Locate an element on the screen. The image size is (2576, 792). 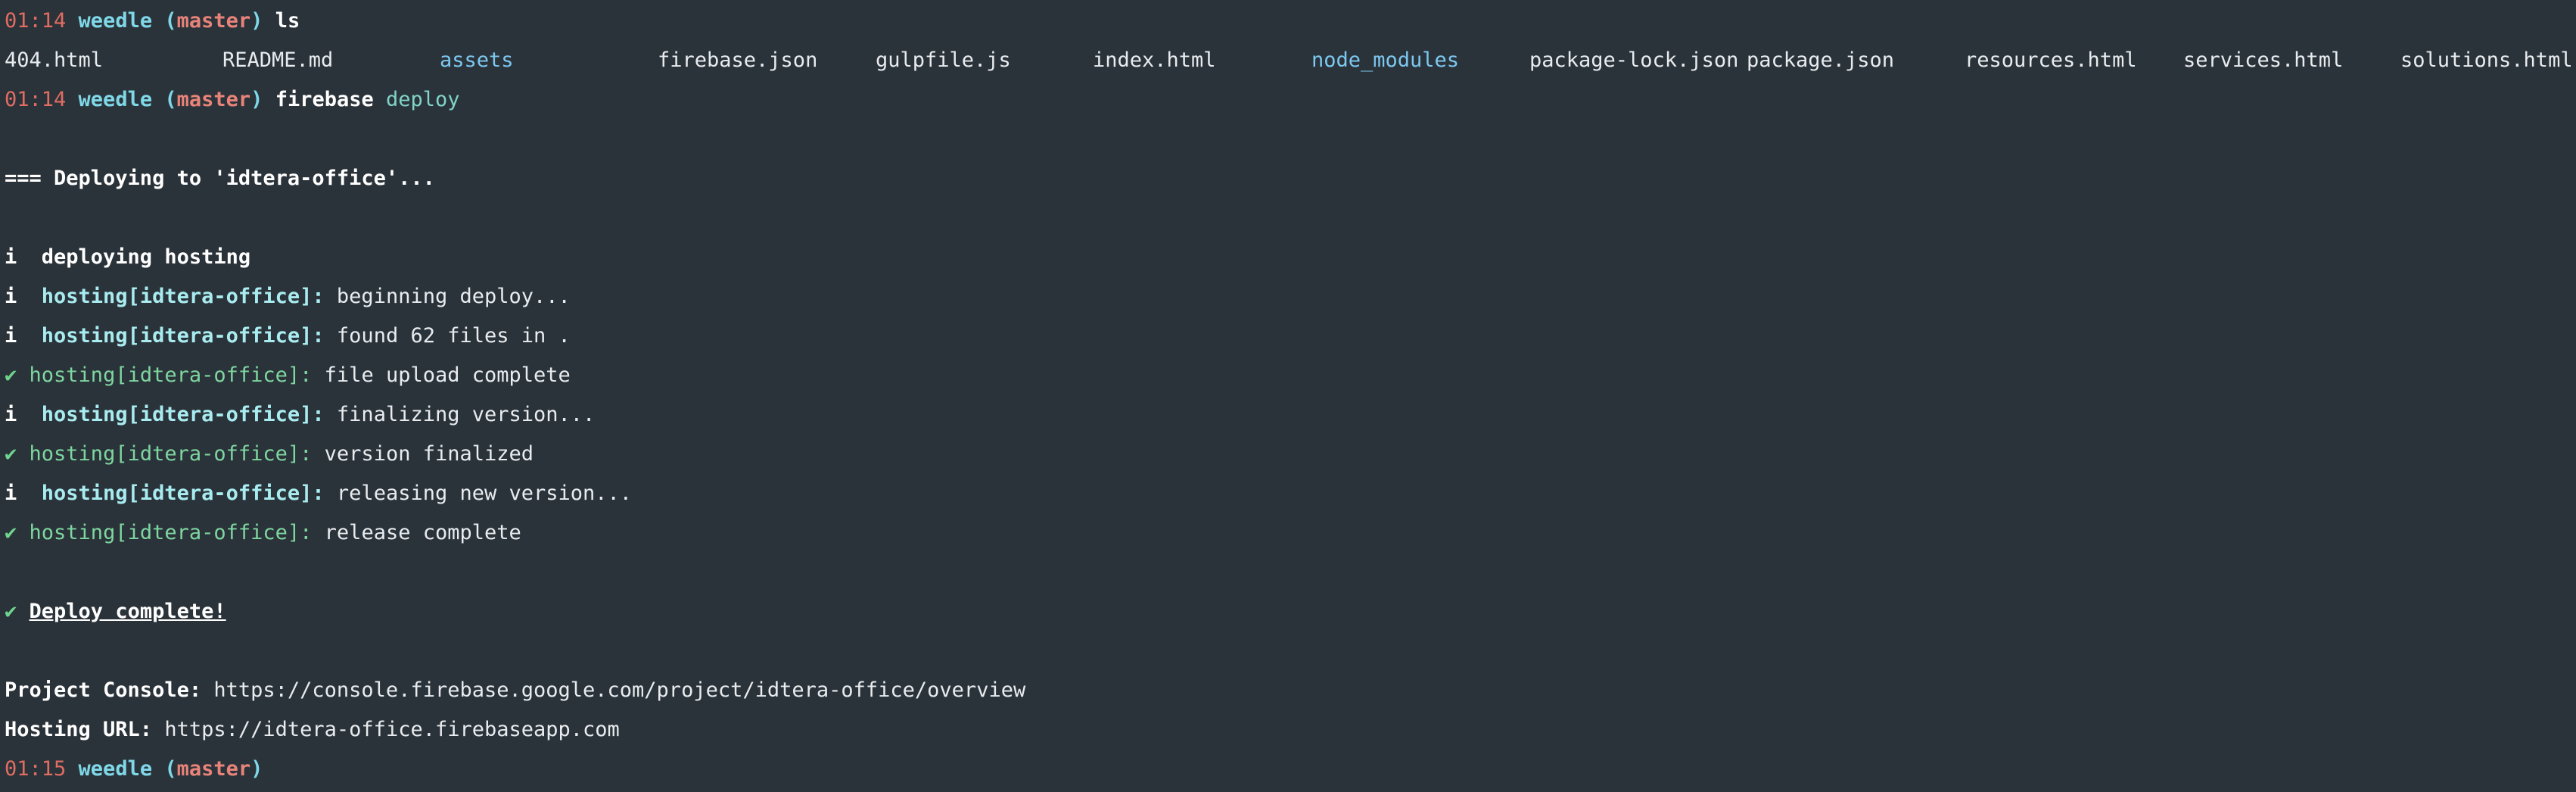
ls-entry-directory: node_modules is located at coordinates (1386, 60).